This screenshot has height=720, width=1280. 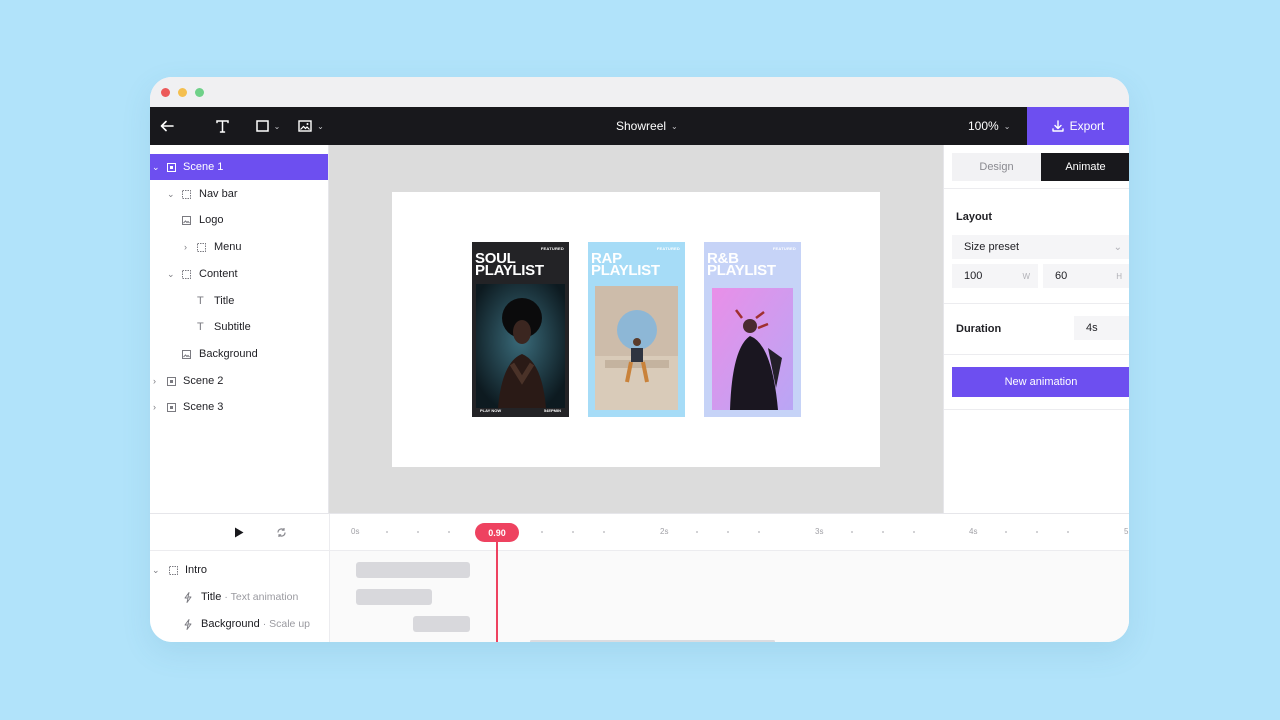 What do you see at coordinates (497, 532) in the screenshot?
I see `playhead-handle: 0.90` at bounding box center [497, 532].